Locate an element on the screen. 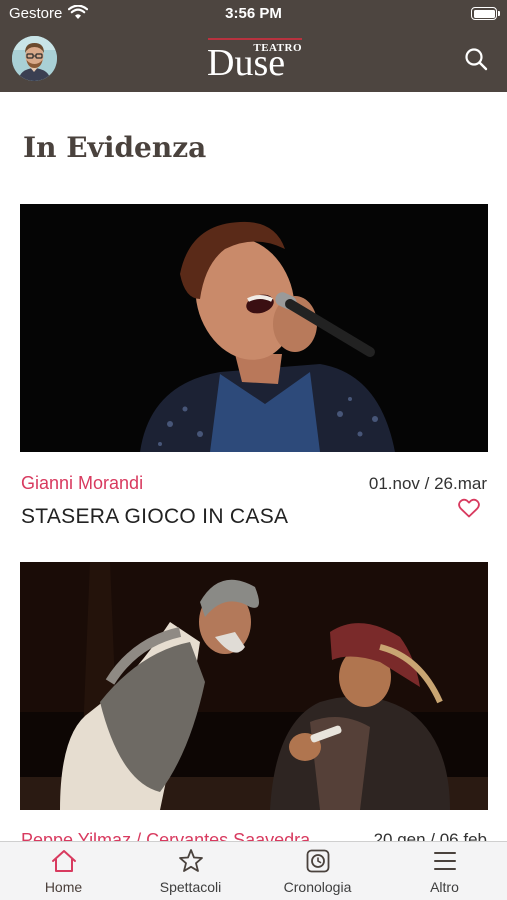  tab-spettacoli: Spettacoli is located at coordinates (190, 871).